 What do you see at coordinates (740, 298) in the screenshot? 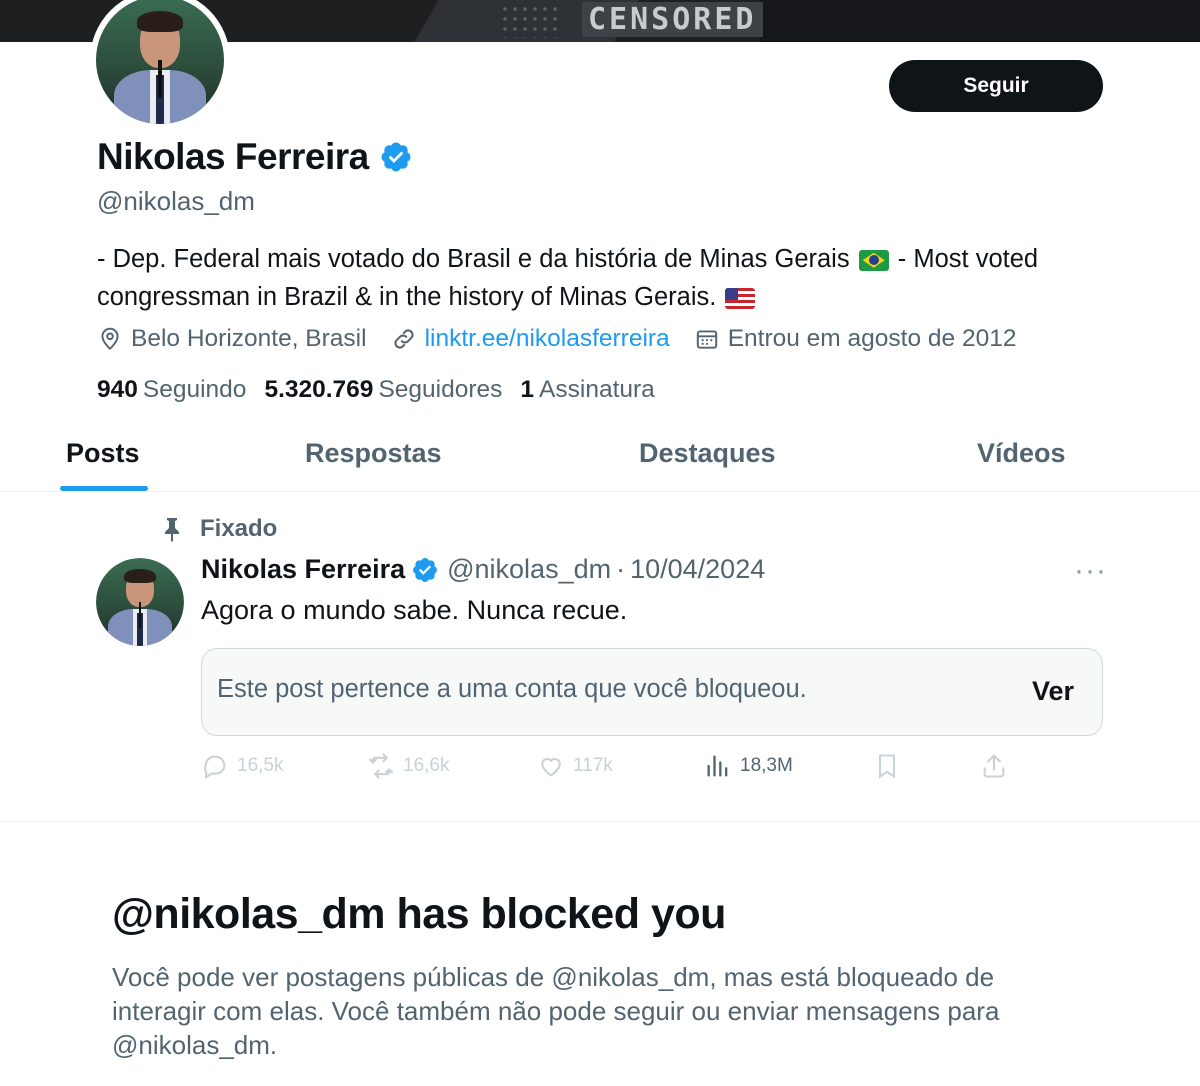
I see `usa-flag-icon` at bounding box center [740, 298].